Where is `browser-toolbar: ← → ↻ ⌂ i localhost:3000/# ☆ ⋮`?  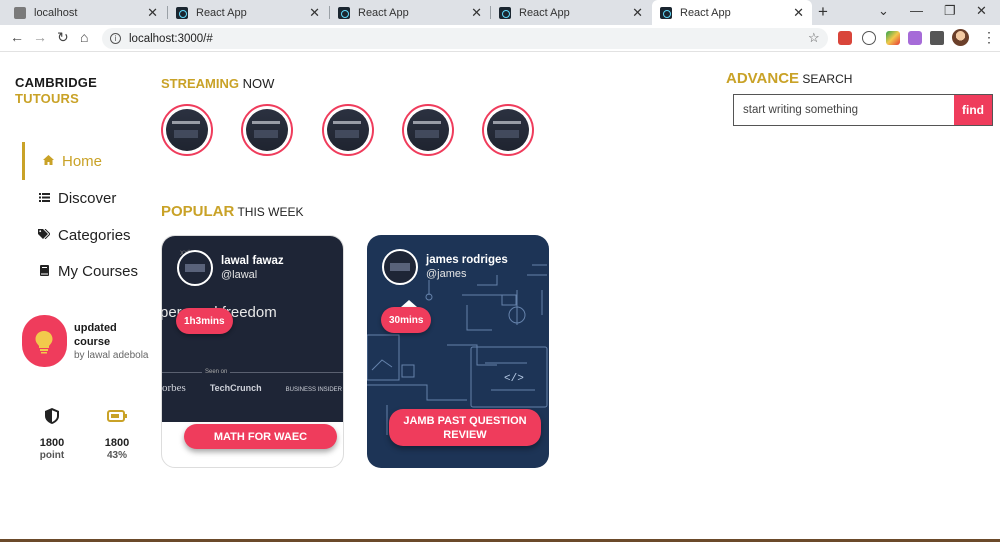 browser-toolbar: ← → ↻ ⌂ i localhost:3000/# ☆ ⋮ is located at coordinates (500, 38).